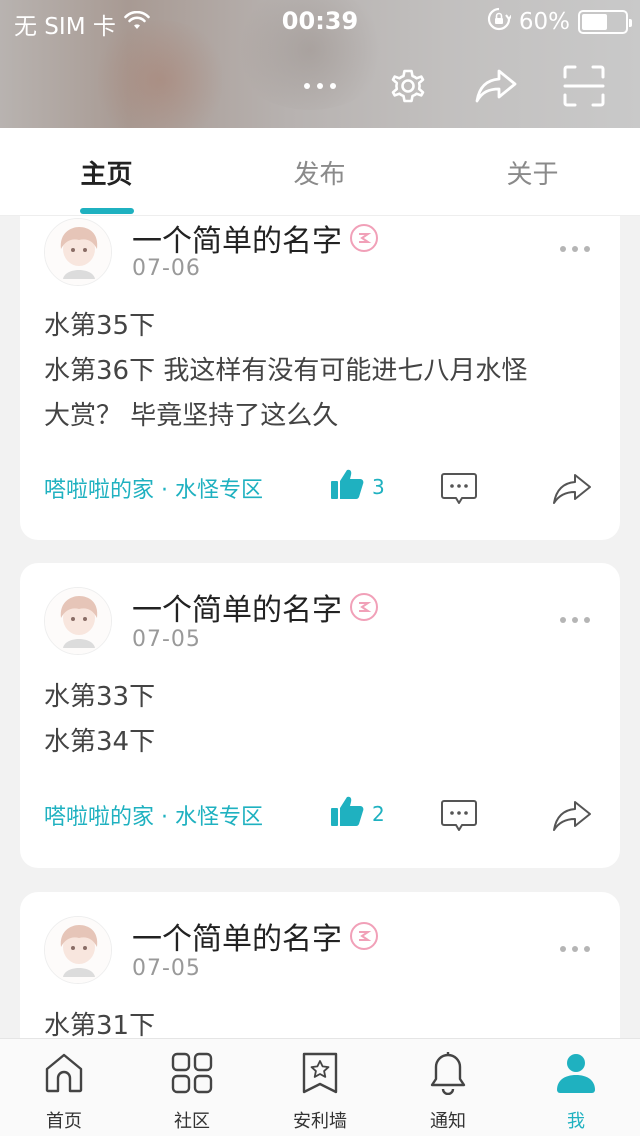  I want to click on post-line: 大赏？ 毕竟坚持了这么久, so click(191, 416).